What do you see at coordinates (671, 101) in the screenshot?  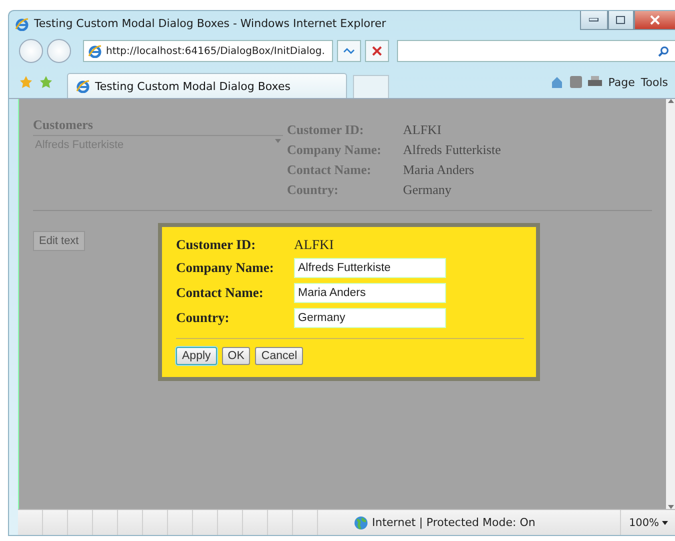 I see `scroll-up-icon` at bounding box center [671, 101].